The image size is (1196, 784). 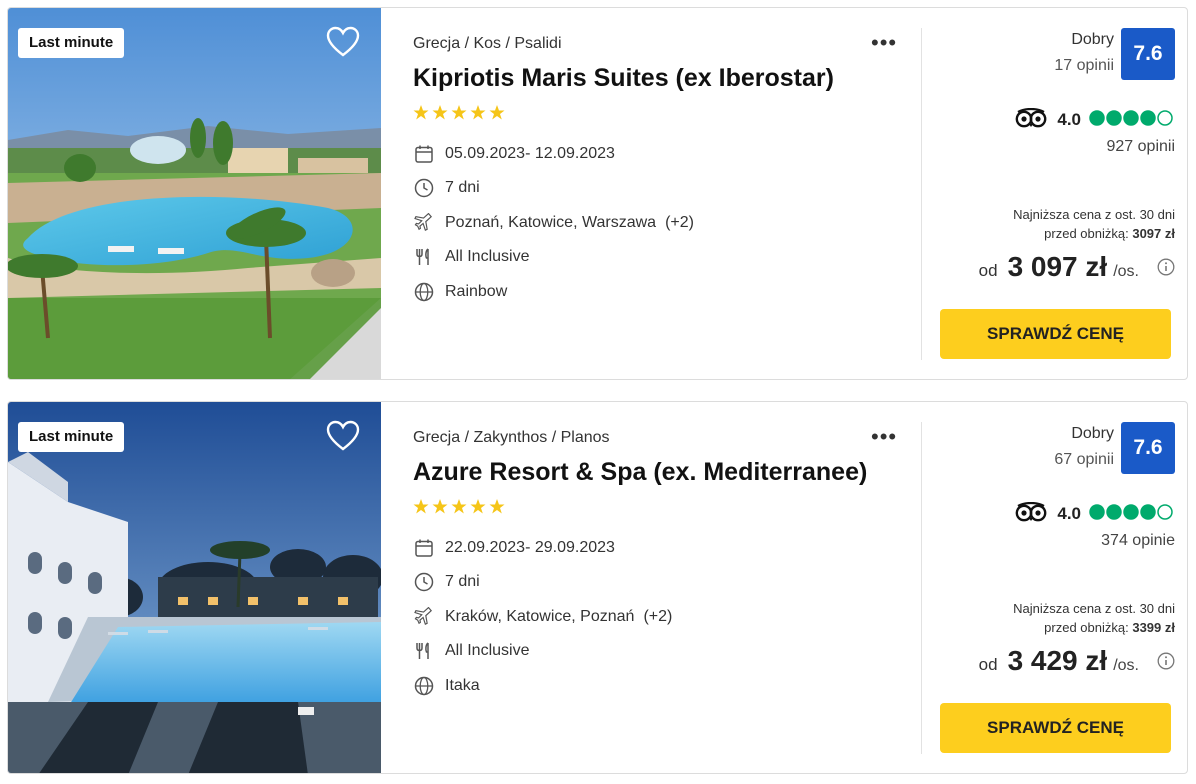 What do you see at coordinates (514, 154) in the screenshot?
I see `dates-row: 05.09.2023- 12.09.2023` at bounding box center [514, 154].